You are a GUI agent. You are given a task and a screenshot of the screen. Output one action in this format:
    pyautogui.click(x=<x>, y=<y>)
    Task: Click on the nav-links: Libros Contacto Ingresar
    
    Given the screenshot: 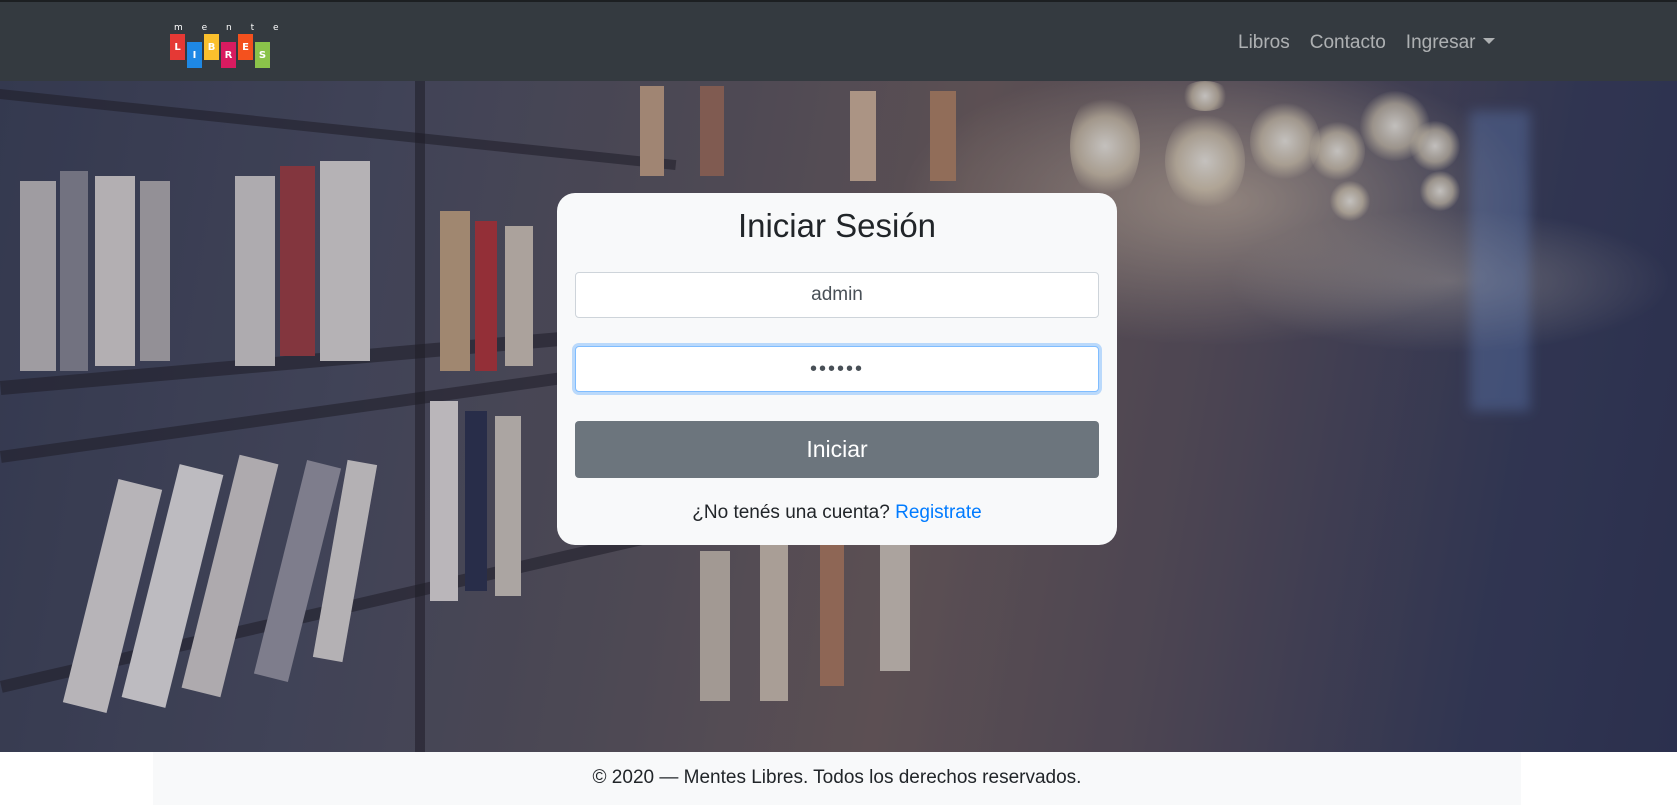 What is the action you would take?
    pyautogui.click(x=1366, y=43)
    